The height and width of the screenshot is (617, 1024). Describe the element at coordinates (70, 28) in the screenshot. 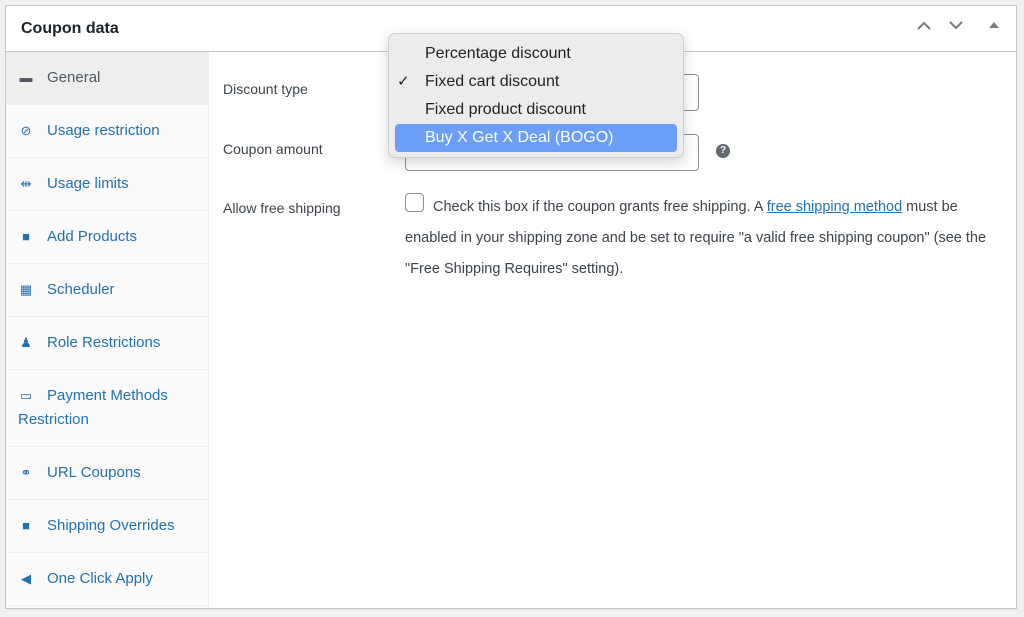

I see `panel-title: Coupon data` at that location.